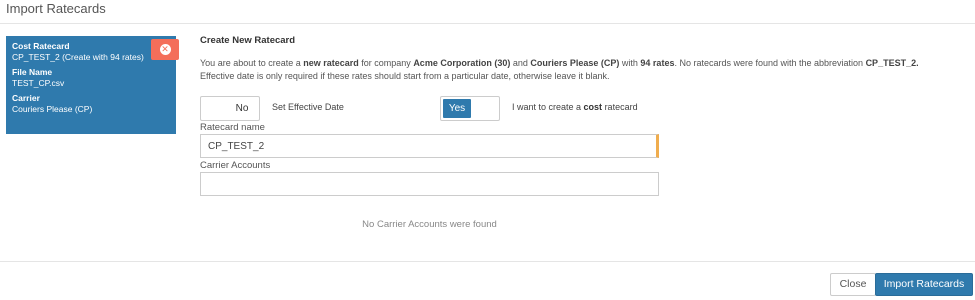 This screenshot has width=975, height=300. I want to click on section-title: Create New Ratecard, so click(248, 40).